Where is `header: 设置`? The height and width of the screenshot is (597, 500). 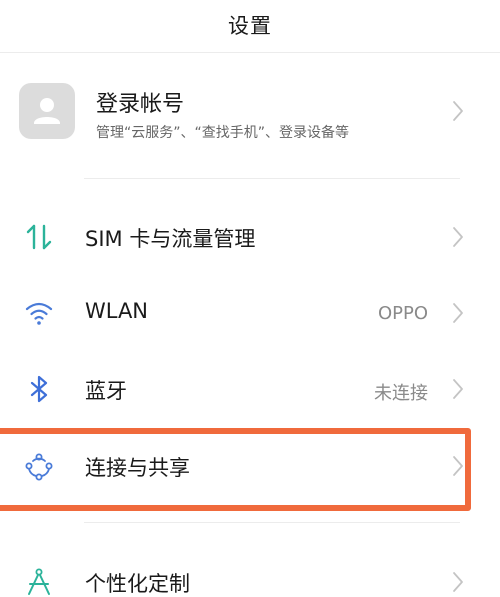 header: 设置 is located at coordinates (250, 25).